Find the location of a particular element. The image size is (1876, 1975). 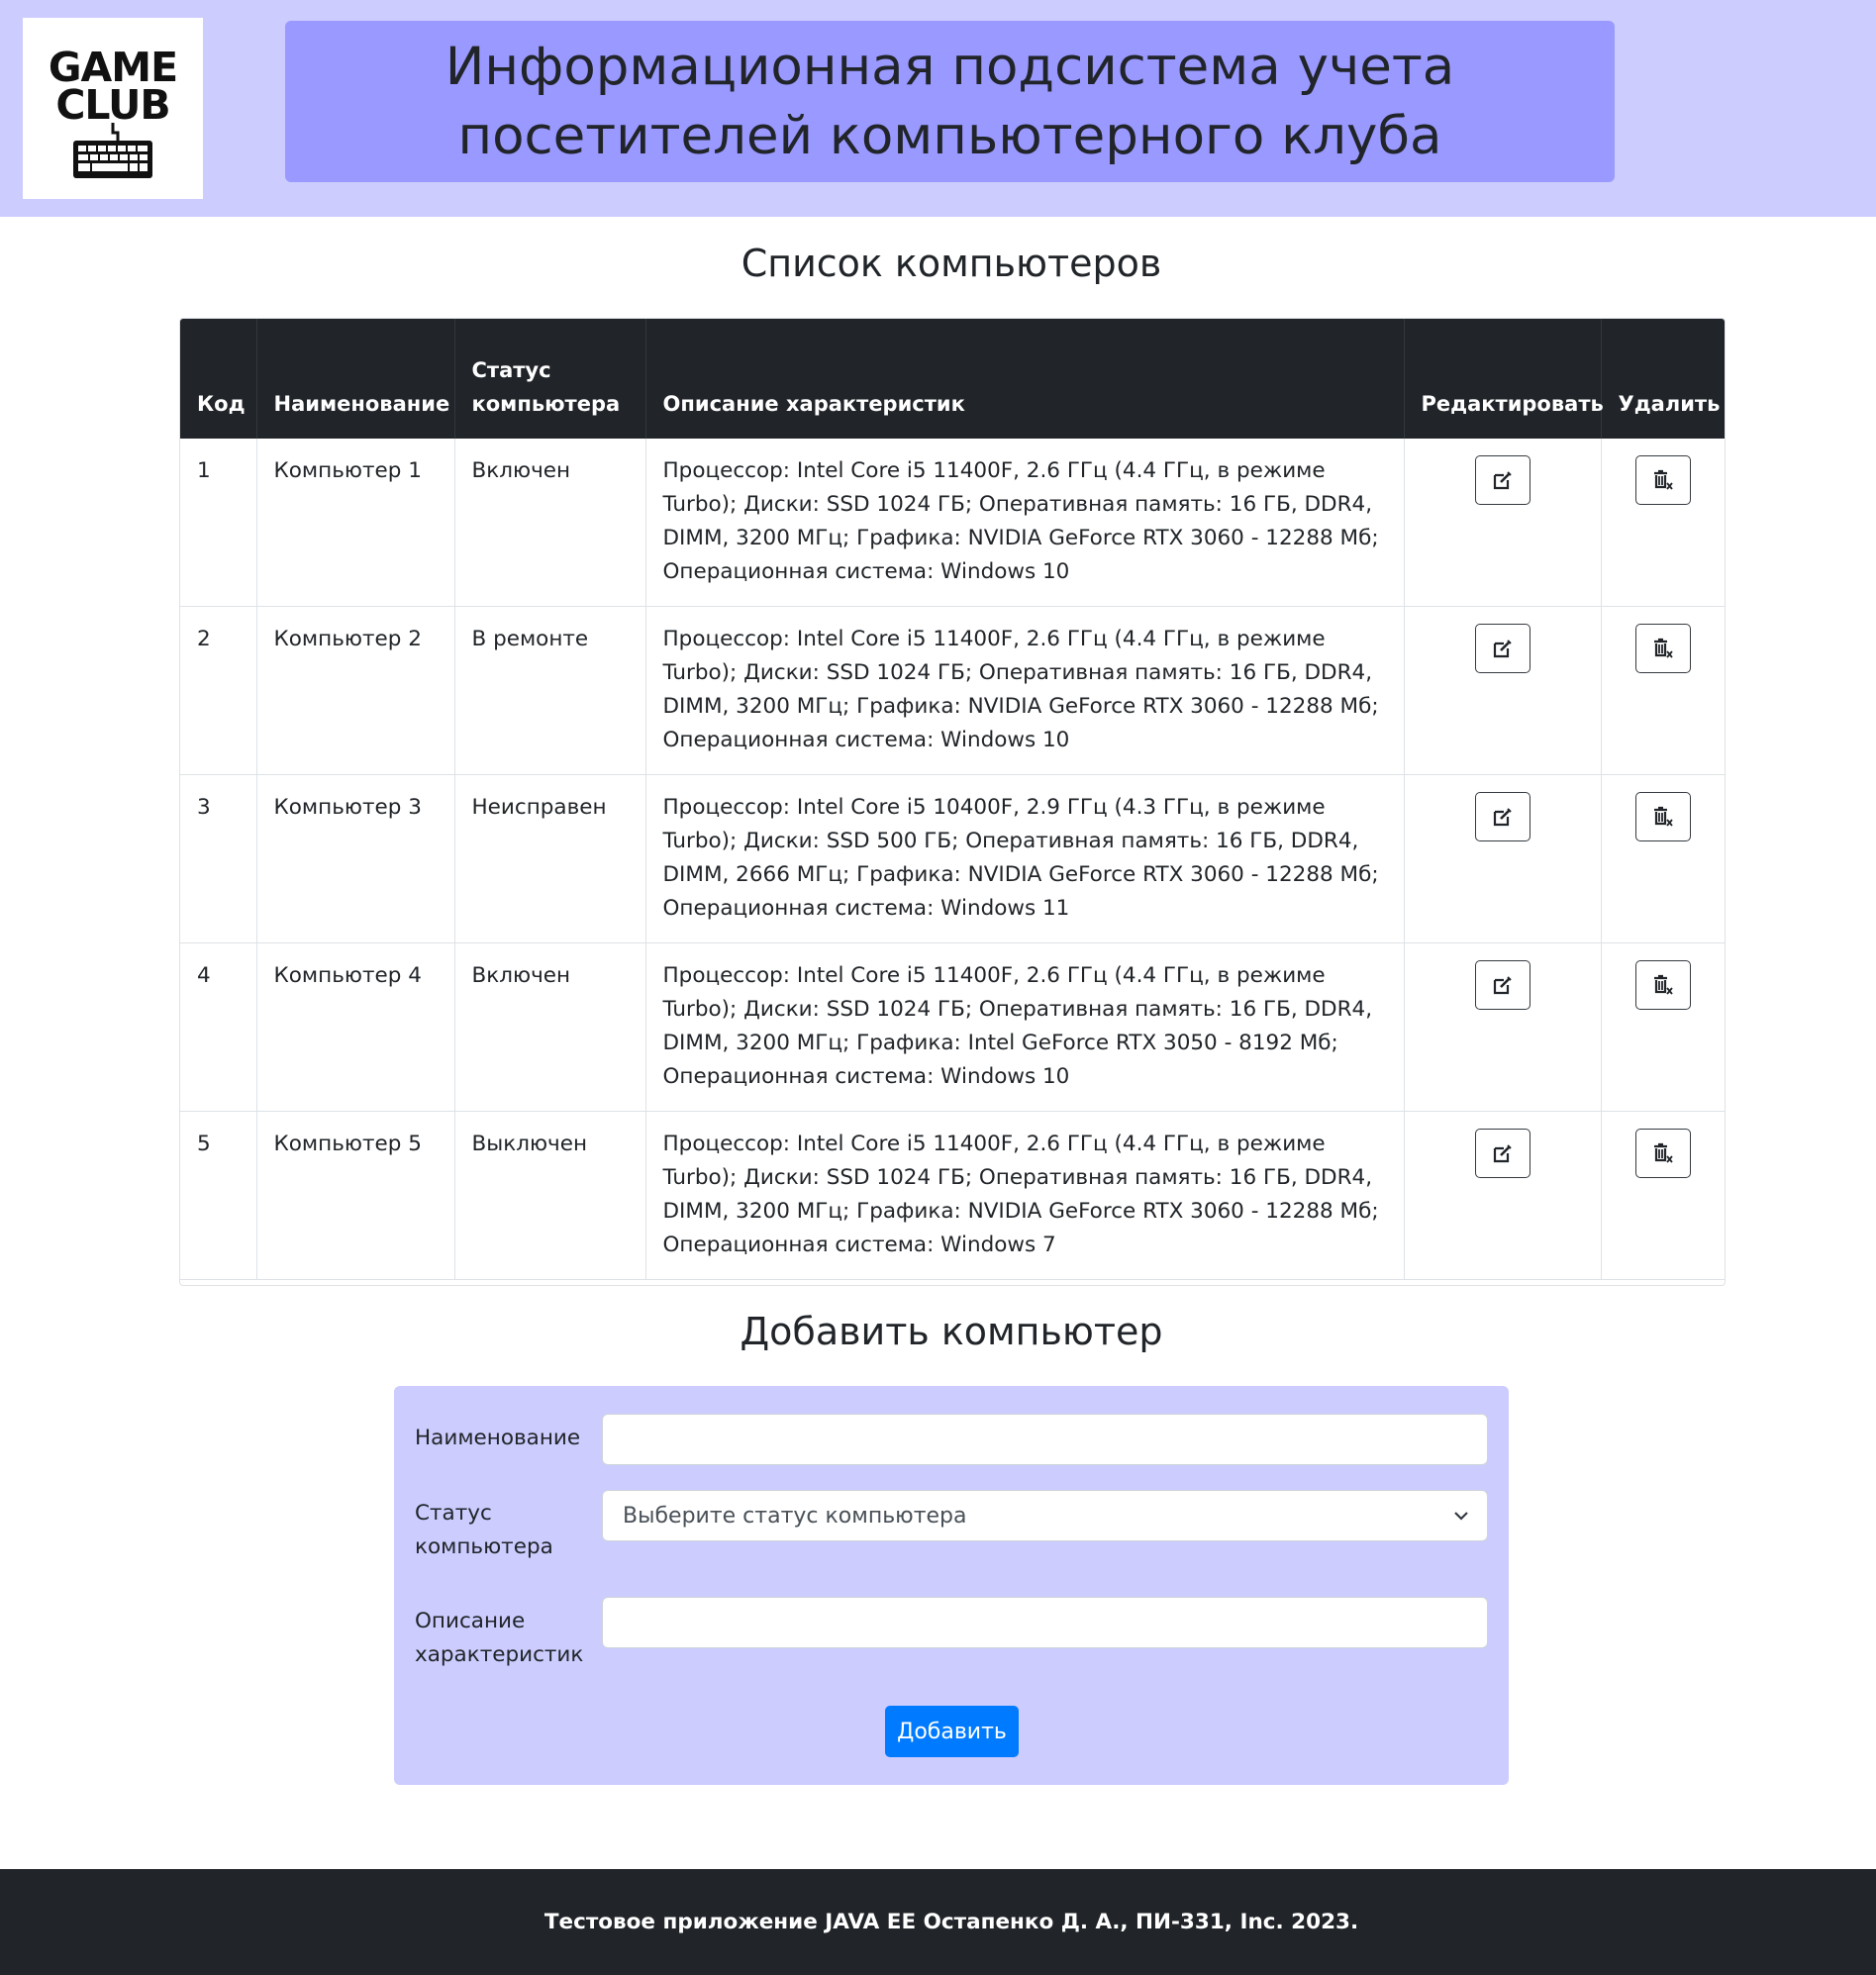

logo: GAME CLUB is located at coordinates (113, 108).